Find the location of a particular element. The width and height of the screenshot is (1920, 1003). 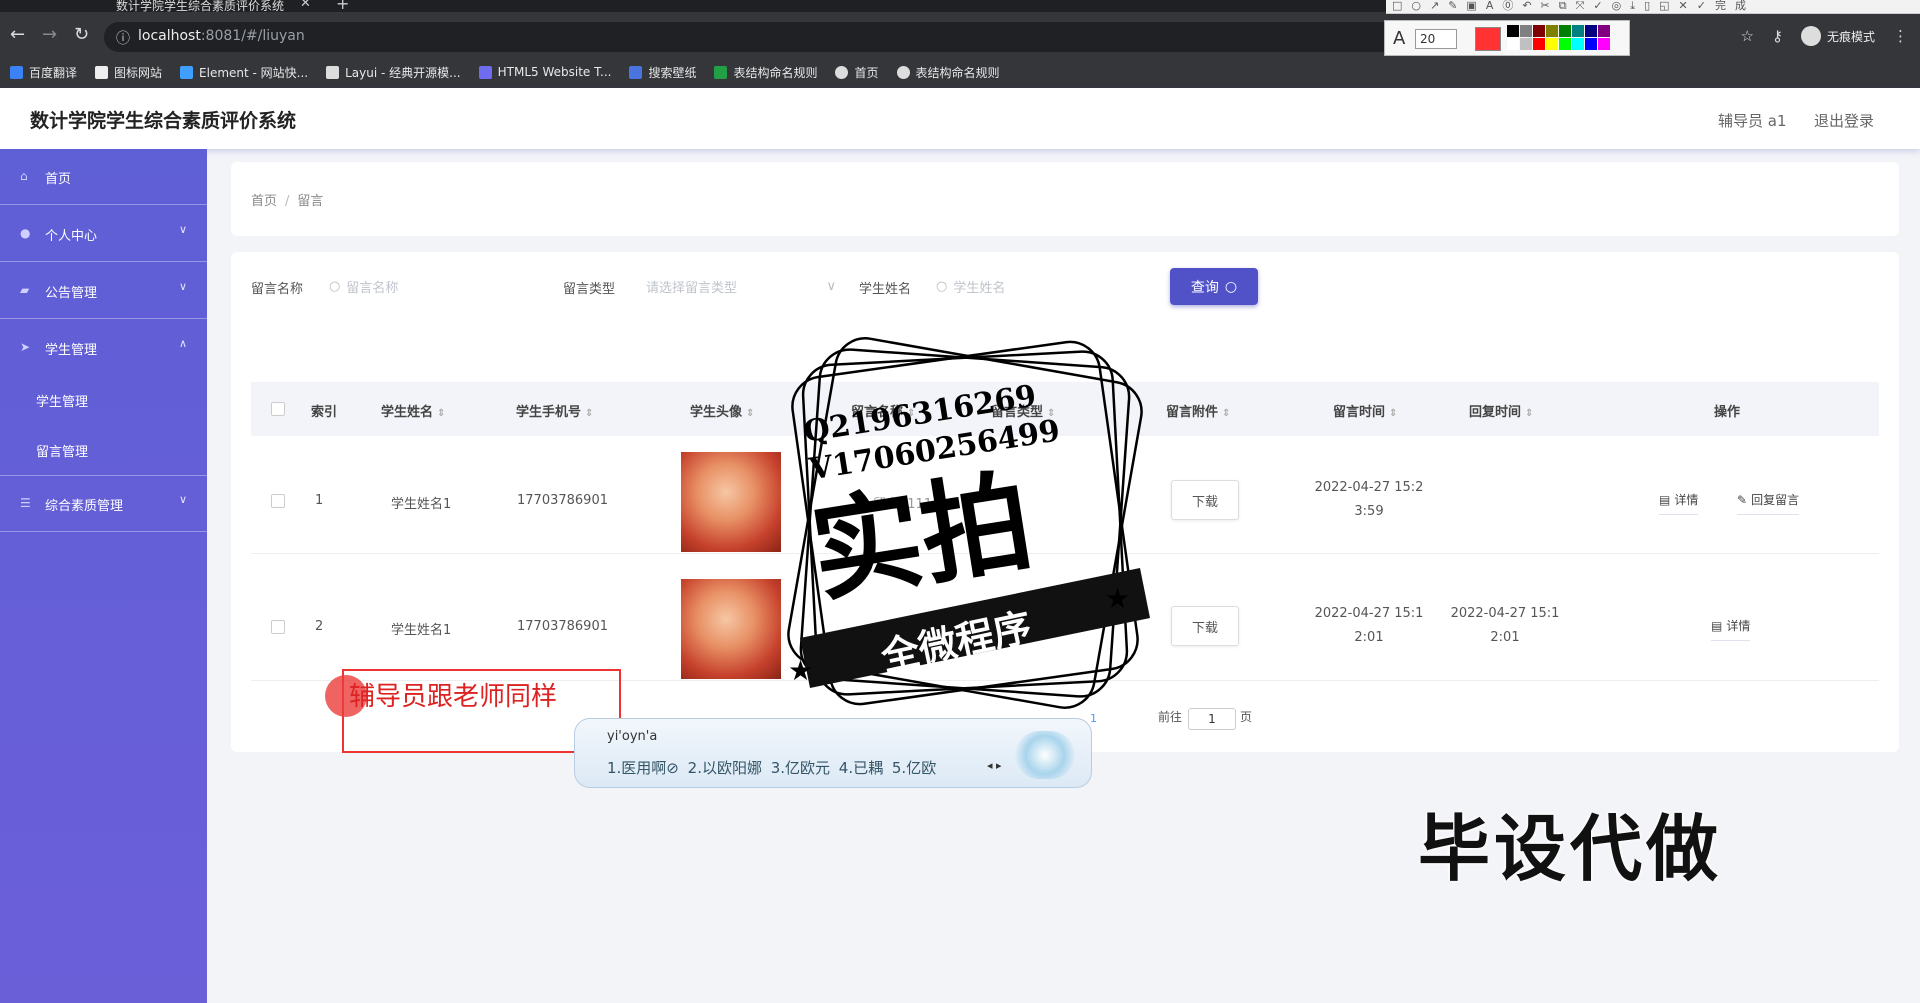

bookmark-label: 表结构命名规则 is located at coordinates (957, 72).